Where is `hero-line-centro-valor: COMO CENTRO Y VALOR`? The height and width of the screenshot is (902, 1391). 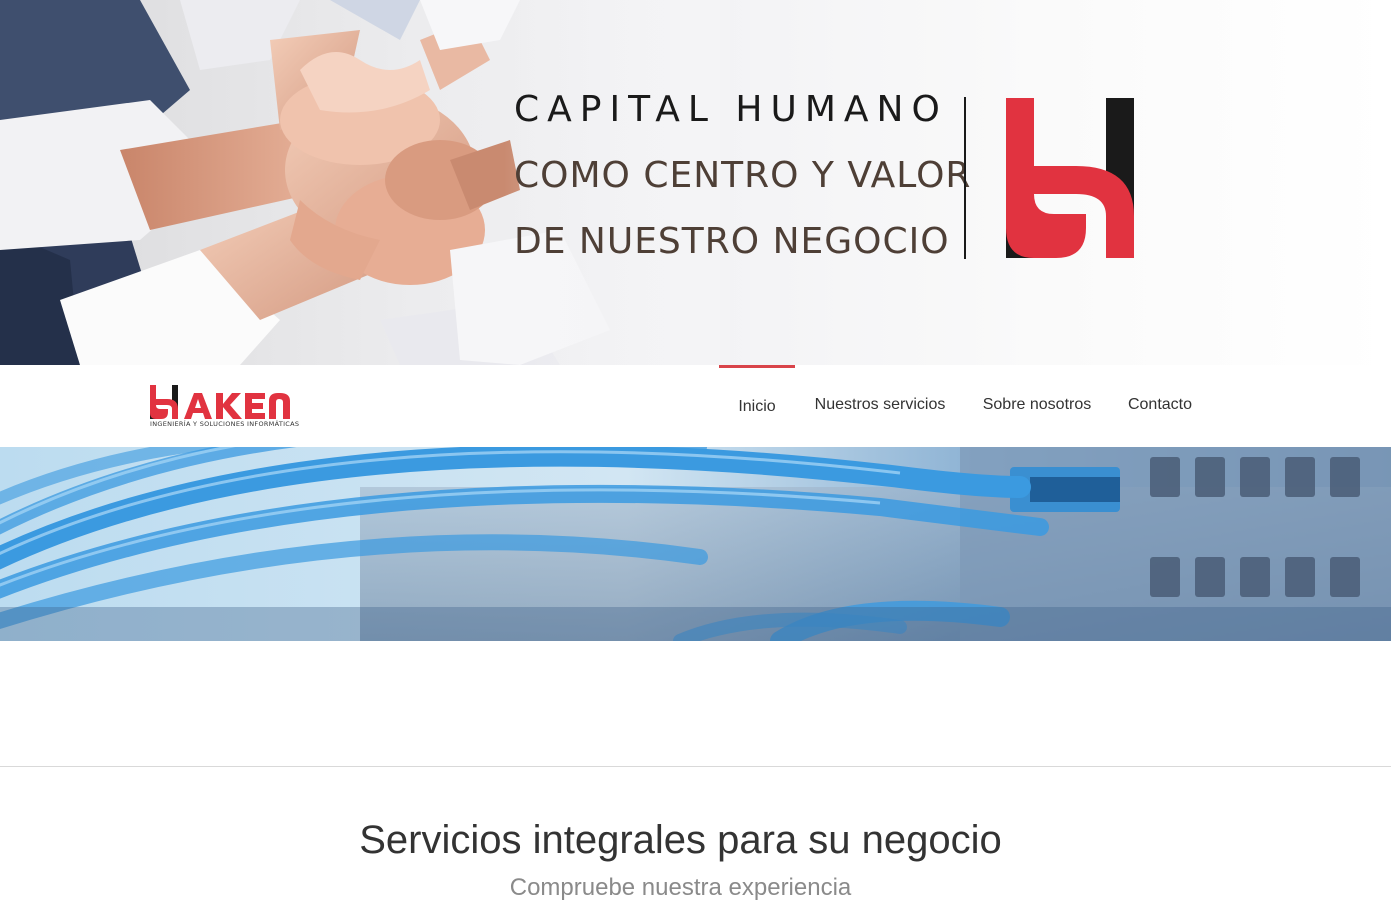 hero-line-centro-valor: COMO CENTRO Y VALOR is located at coordinates (743, 175).